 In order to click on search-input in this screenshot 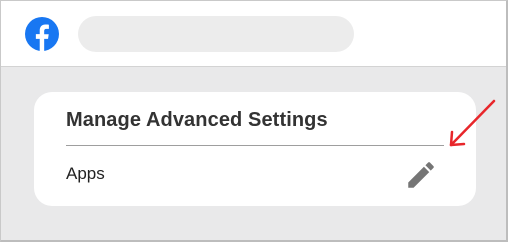, I will do `click(216, 34)`.